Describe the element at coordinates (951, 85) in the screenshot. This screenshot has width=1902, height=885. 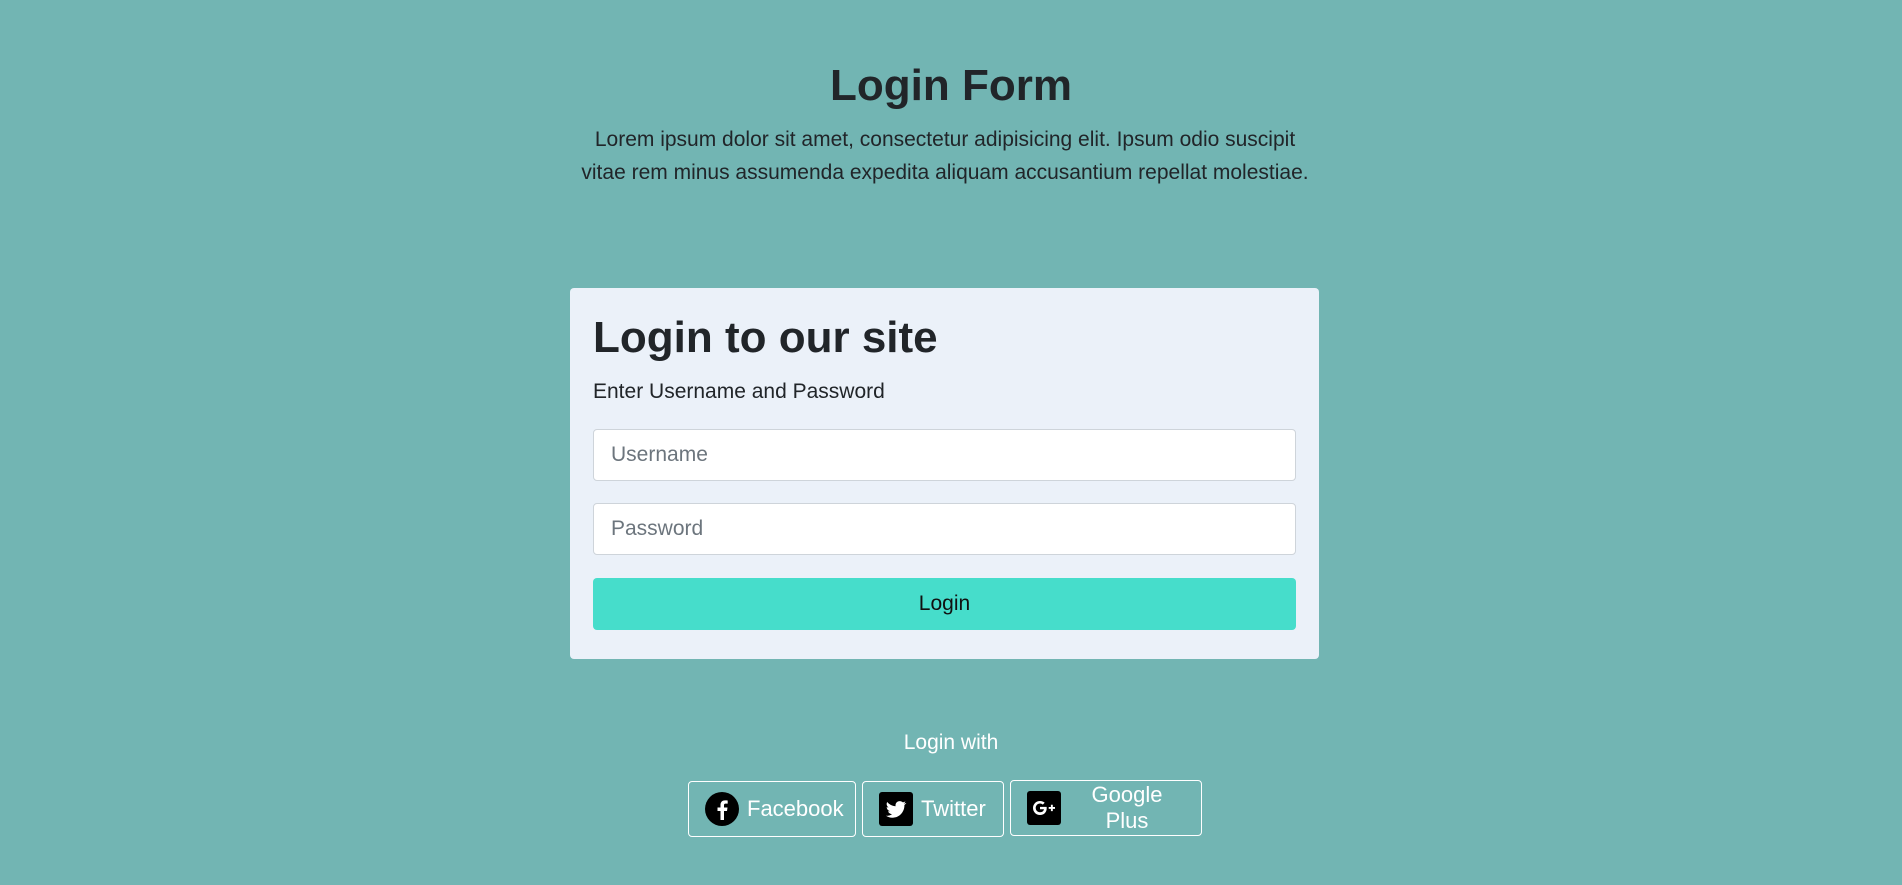
I see `page-title: Login Form` at that location.